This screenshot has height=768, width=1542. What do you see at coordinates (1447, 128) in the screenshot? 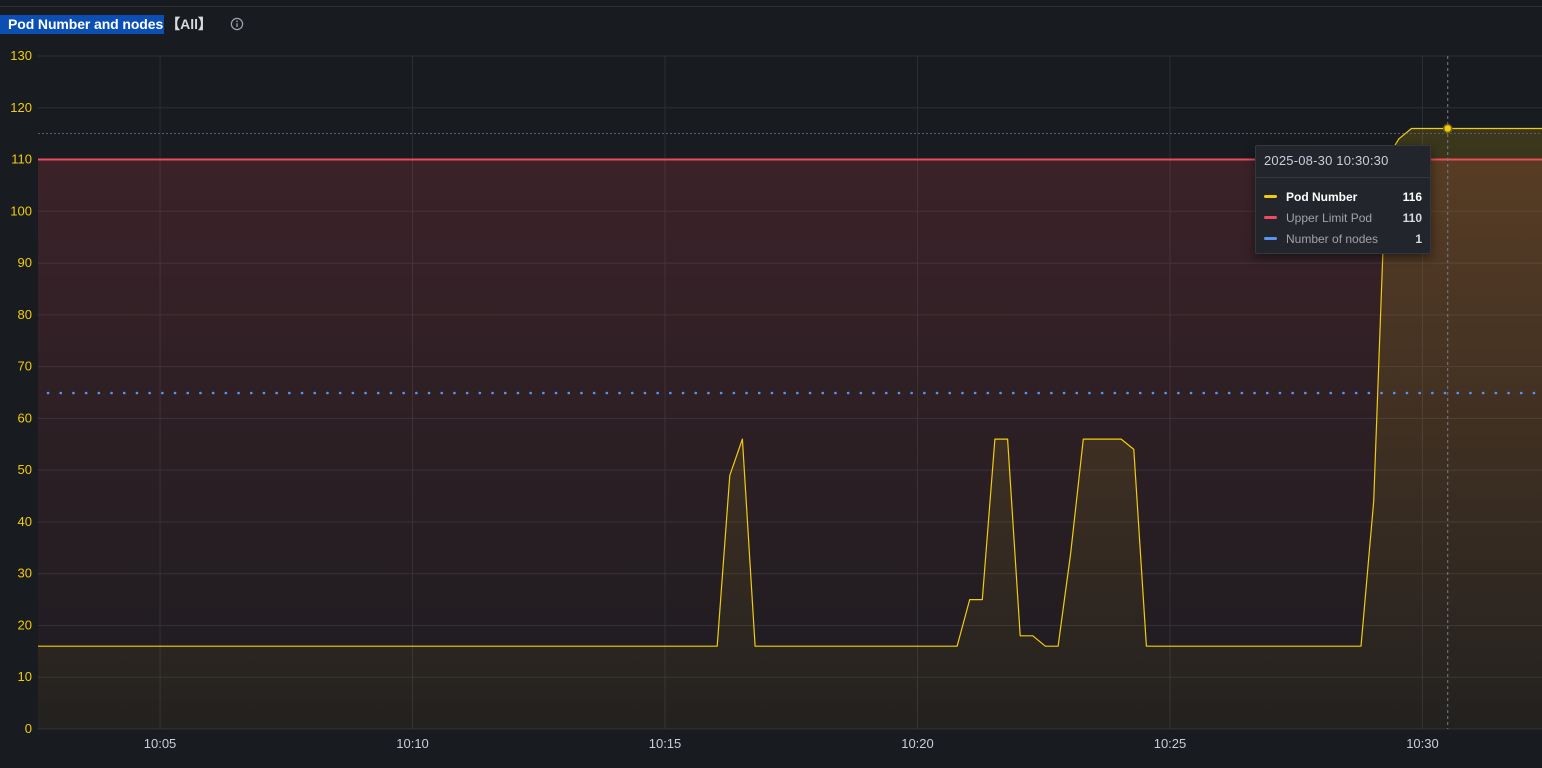
I see `hover-point` at bounding box center [1447, 128].